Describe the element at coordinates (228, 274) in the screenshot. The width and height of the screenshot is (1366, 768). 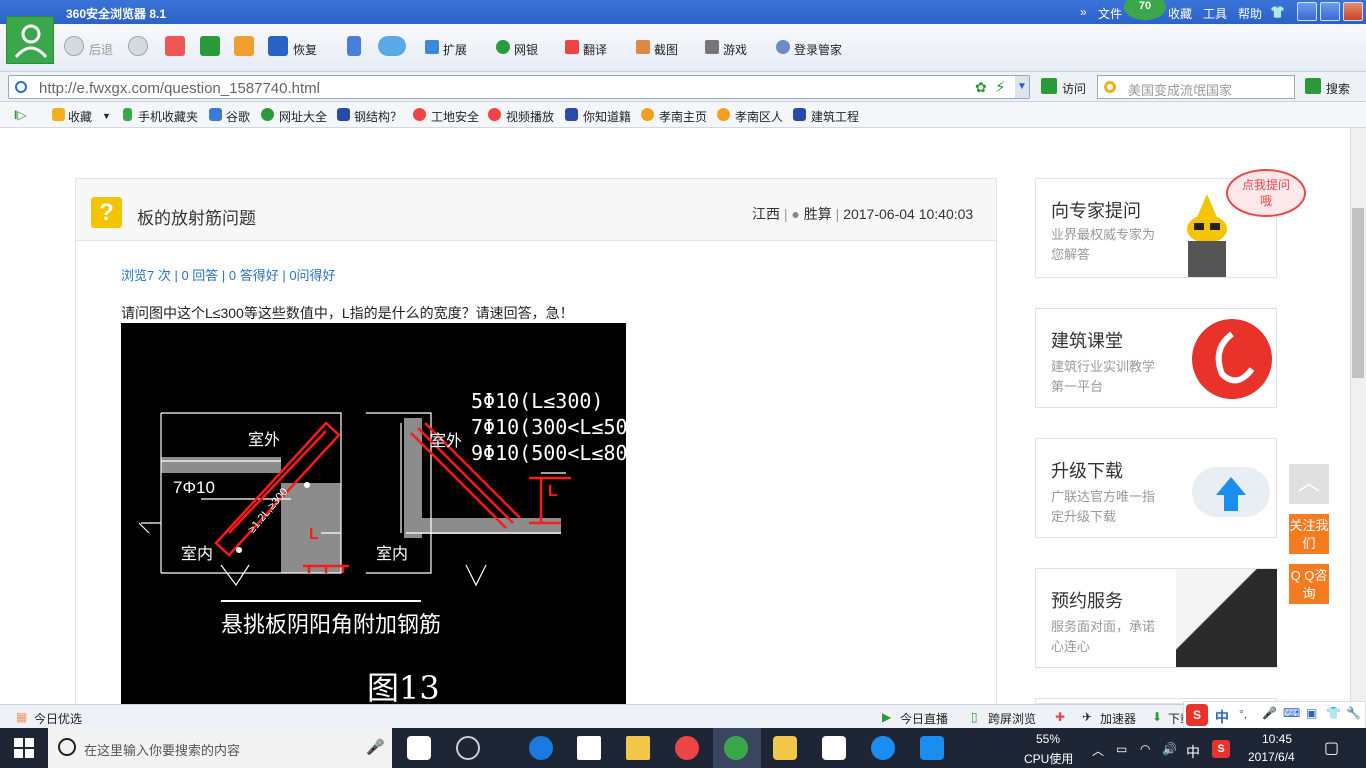
I see `question-stats: 浏览7 次 | 0 回答 | 0 答得好 | 0问得好` at that location.